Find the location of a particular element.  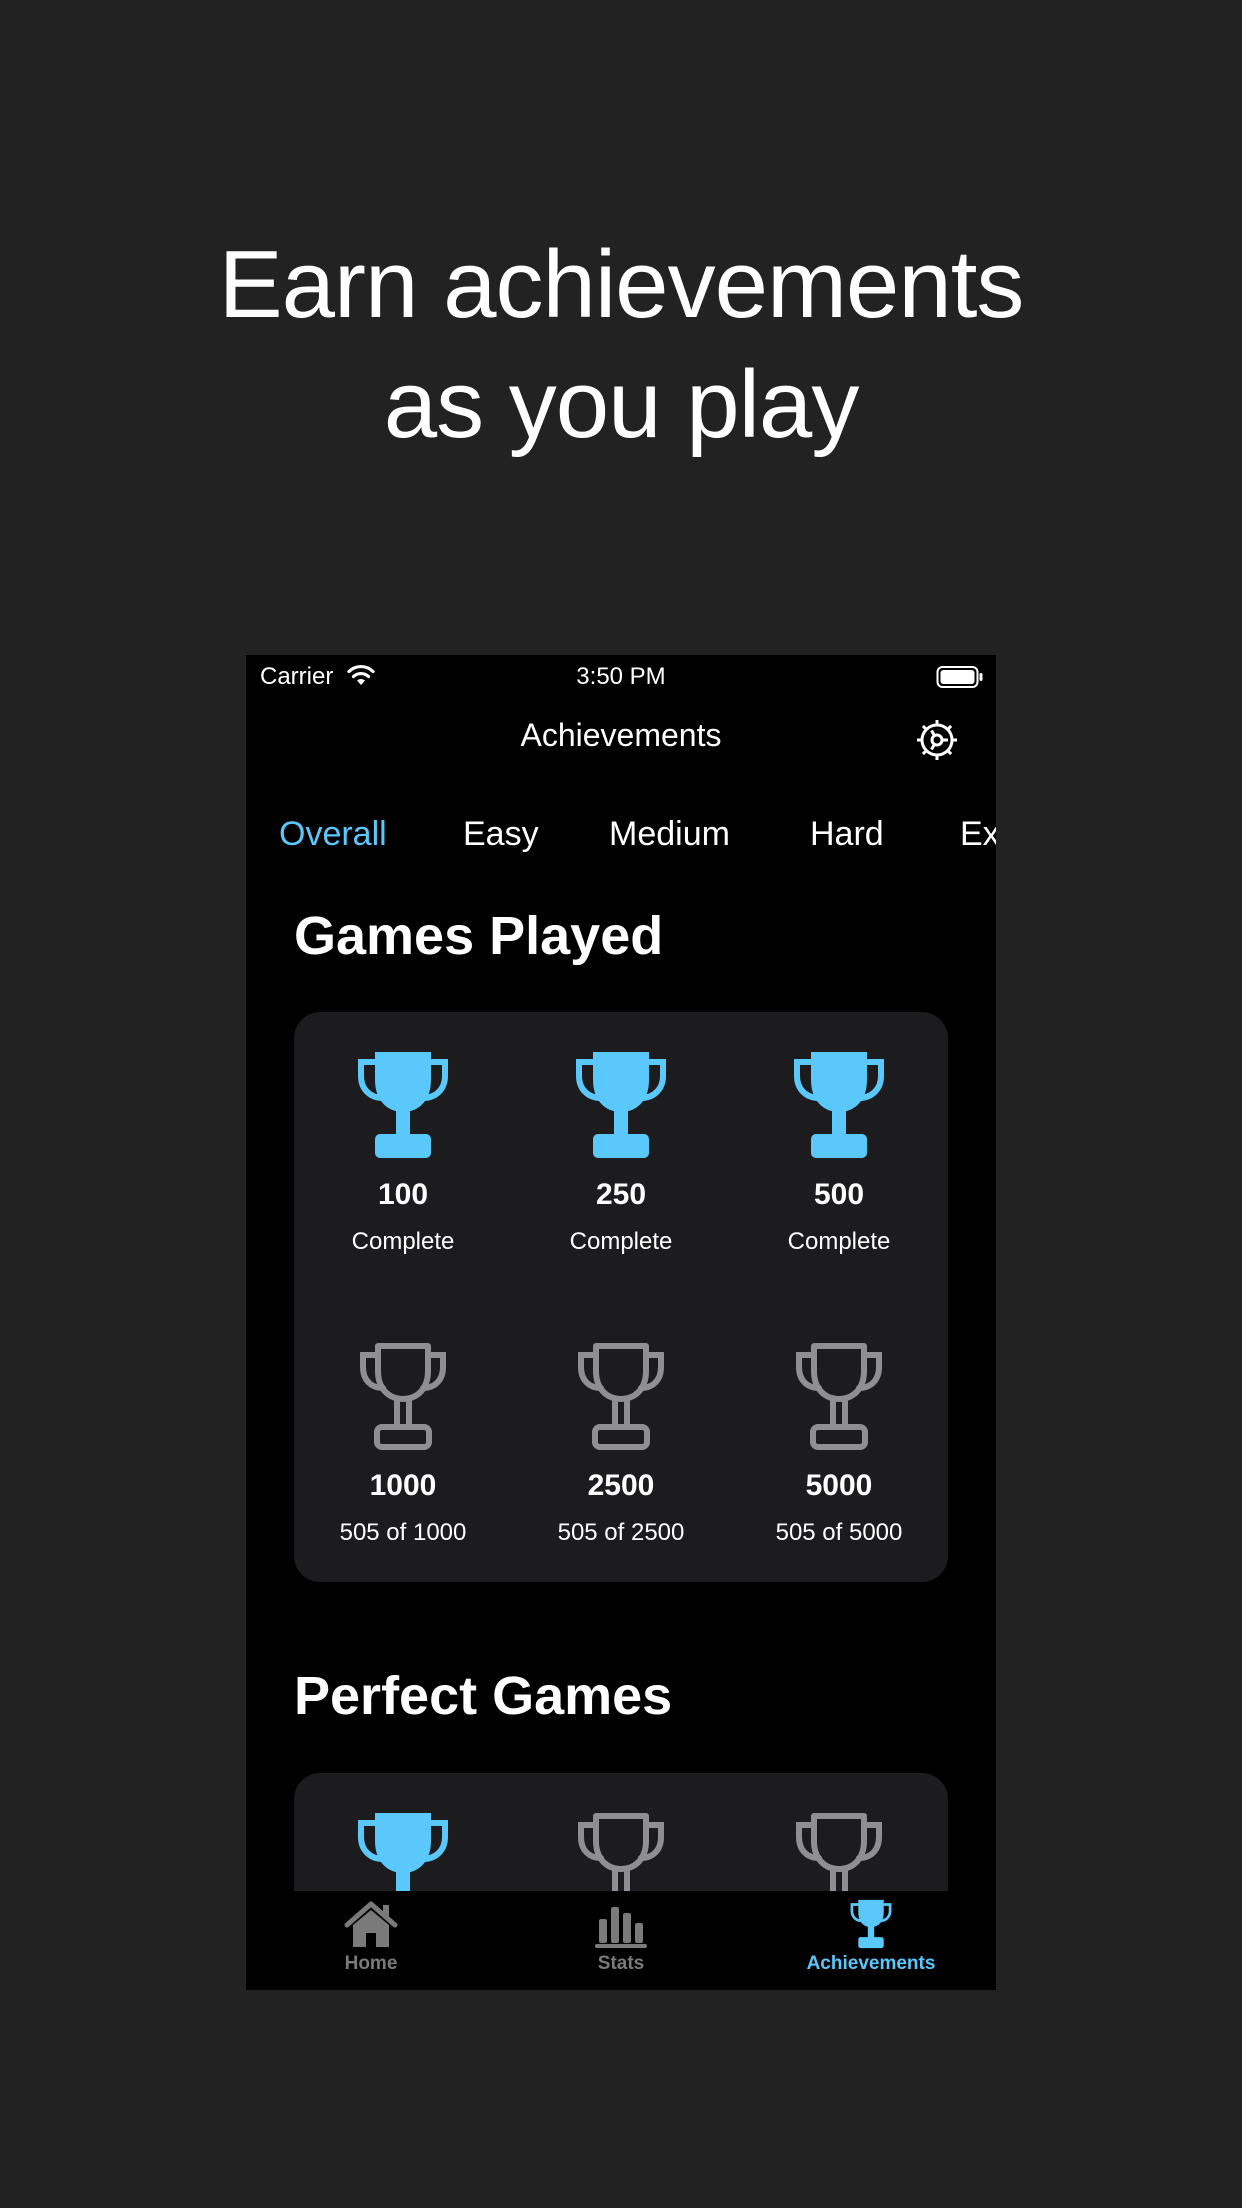

section-title-games-played: Games Played is located at coordinates (479, 936).